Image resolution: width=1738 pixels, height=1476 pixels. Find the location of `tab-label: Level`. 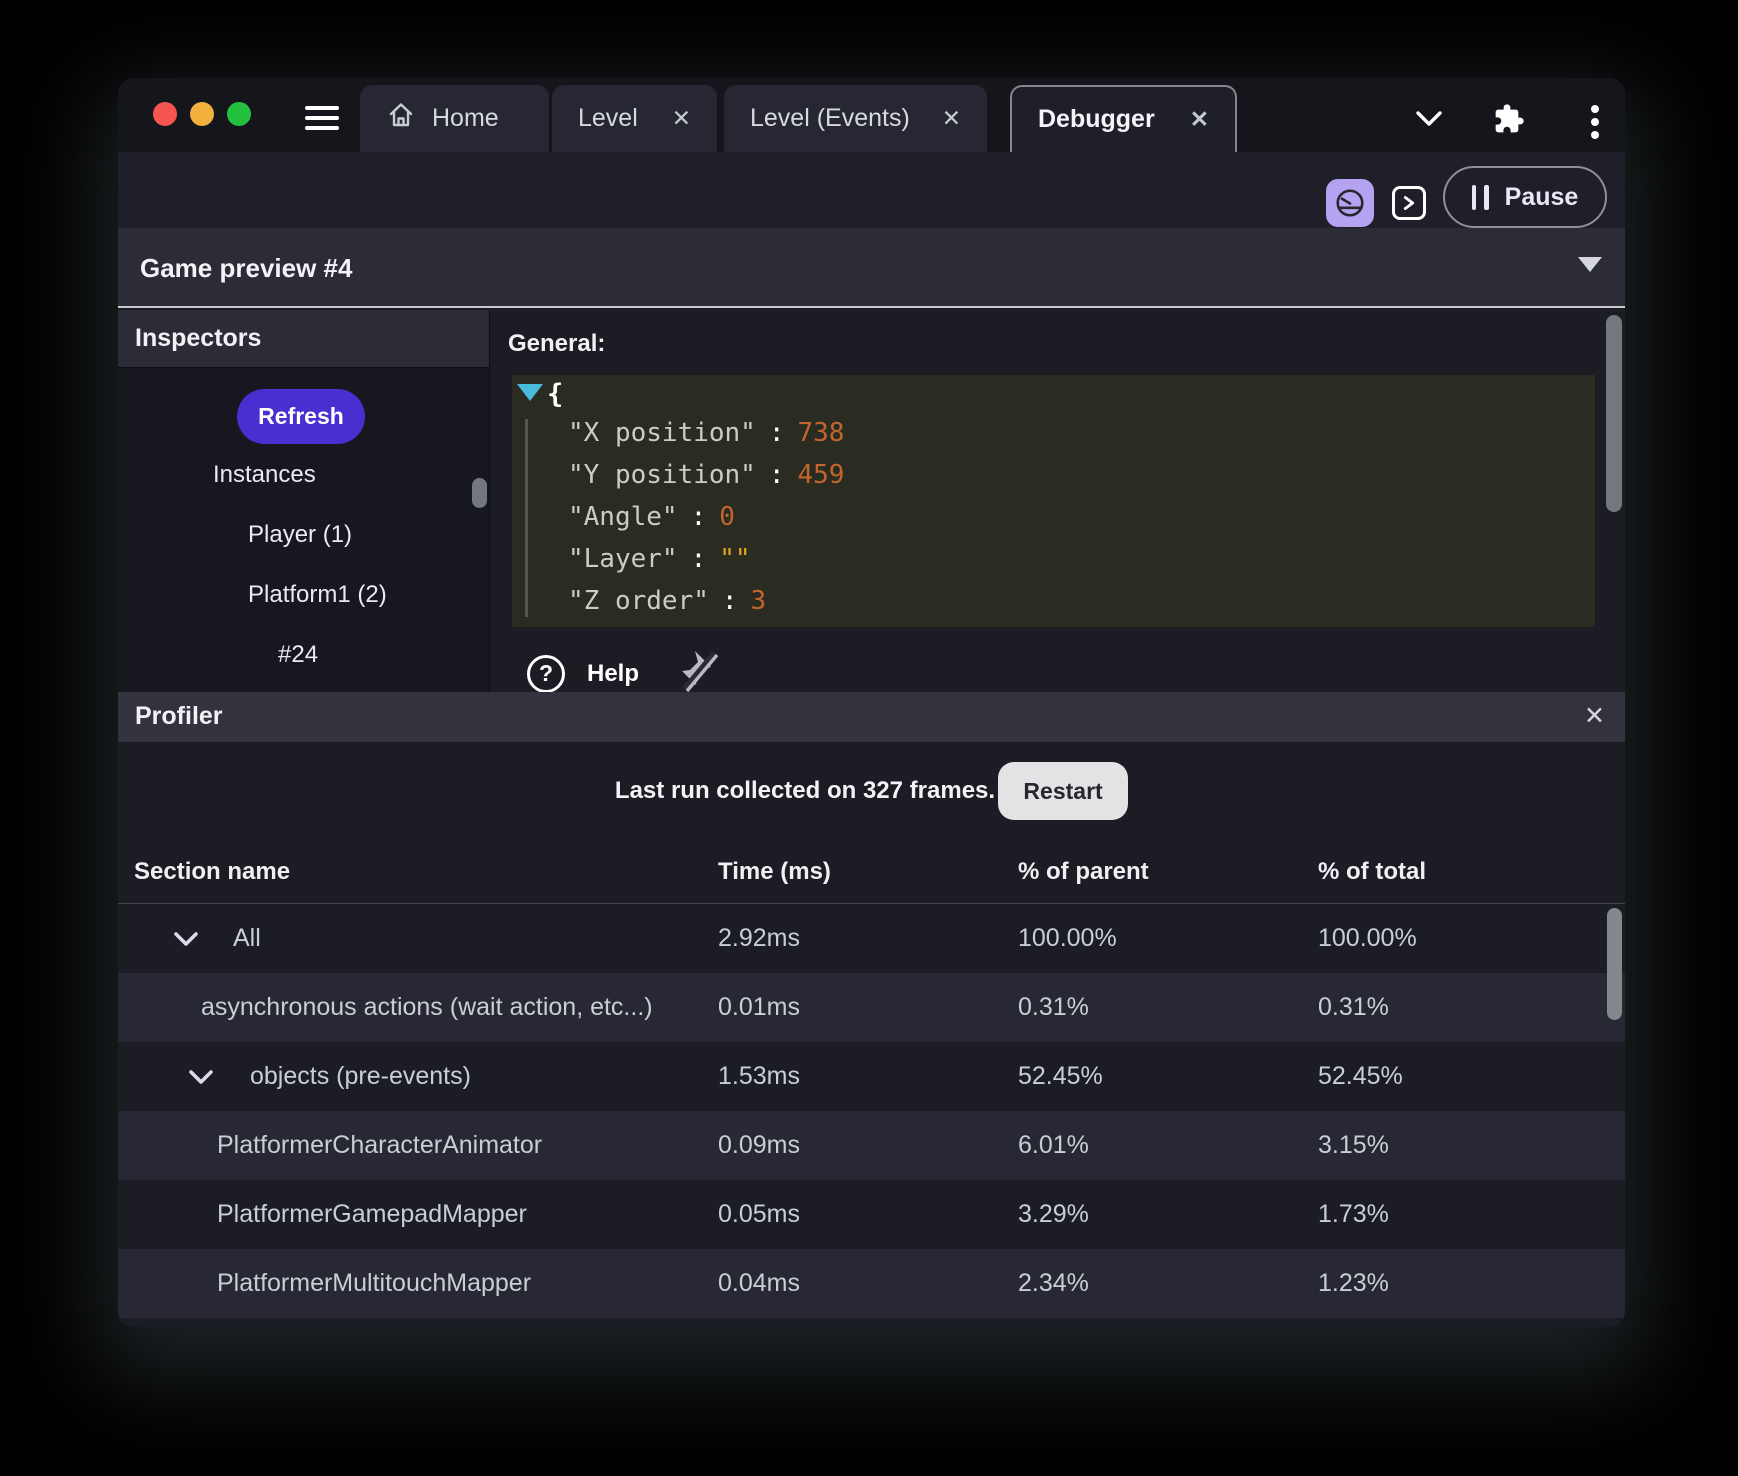

tab-label: Level is located at coordinates (608, 118).